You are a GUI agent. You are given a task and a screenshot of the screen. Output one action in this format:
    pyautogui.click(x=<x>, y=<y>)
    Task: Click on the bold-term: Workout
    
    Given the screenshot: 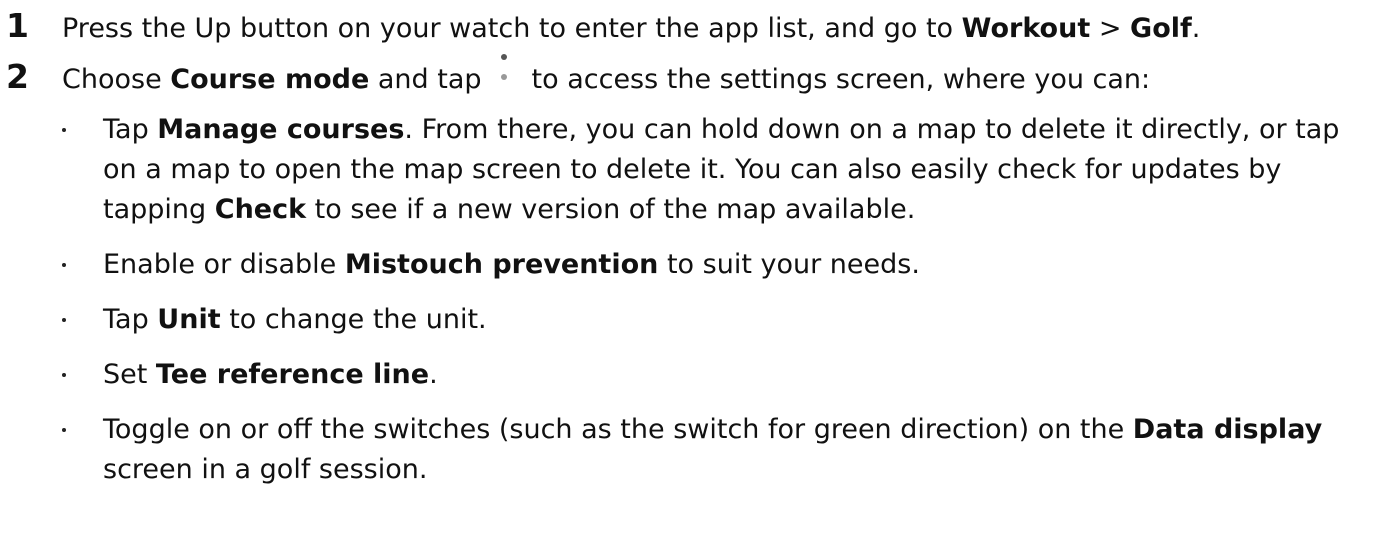 What is the action you would take?
    pyautogui.click(x=1026, y=28)
    